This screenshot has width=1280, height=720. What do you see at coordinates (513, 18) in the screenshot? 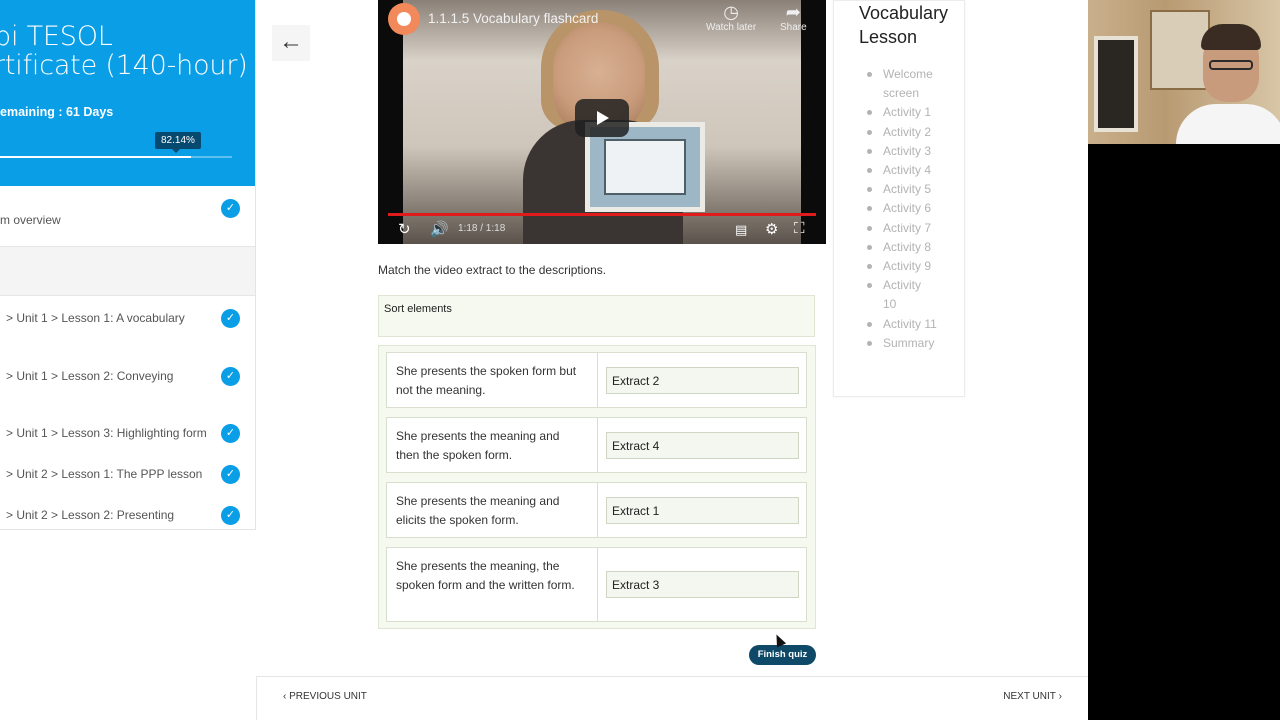
I see `video-title: 1.1.1.5 Vocabulary flashcard` at bounding box center [513, 18].